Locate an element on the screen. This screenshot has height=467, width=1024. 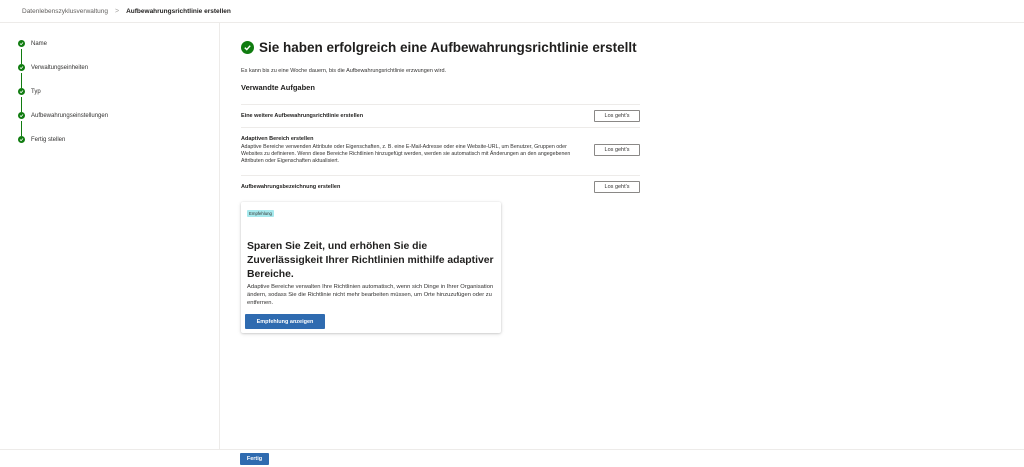
step-retention-settings: Aufbewahrungseinstellungen is located at coordinates (63, 115).